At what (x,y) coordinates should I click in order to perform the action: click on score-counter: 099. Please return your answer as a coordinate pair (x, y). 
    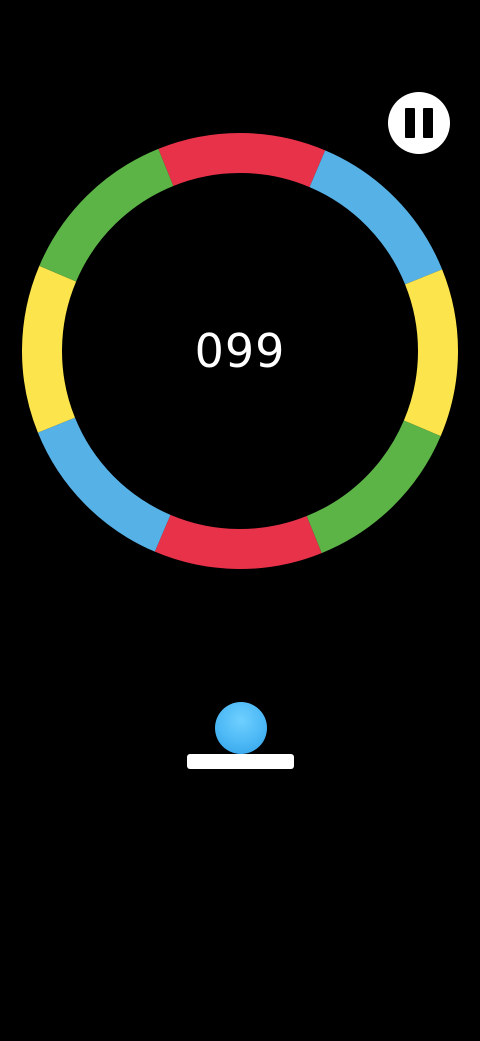
    Looking at the image, I should click on (240, 351).